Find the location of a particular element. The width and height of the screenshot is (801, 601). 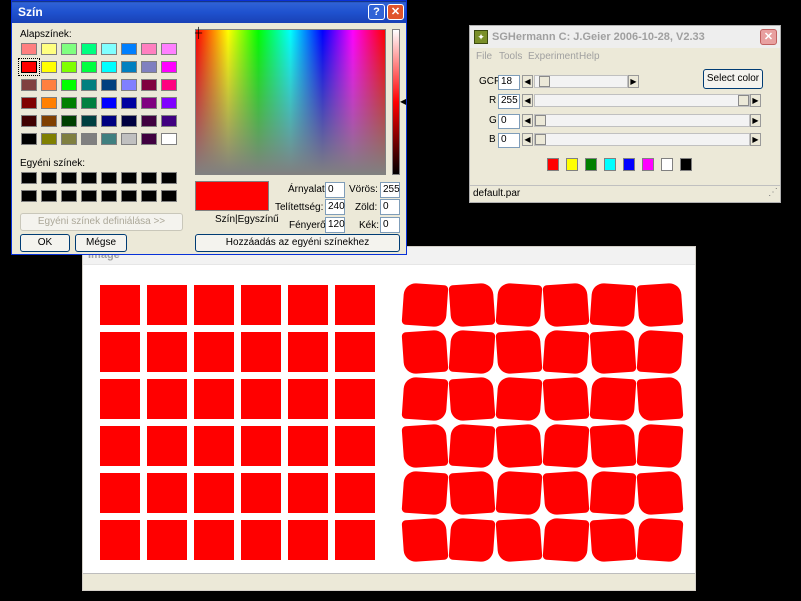

close-button: ✕ is located at coordinates (395, 12).